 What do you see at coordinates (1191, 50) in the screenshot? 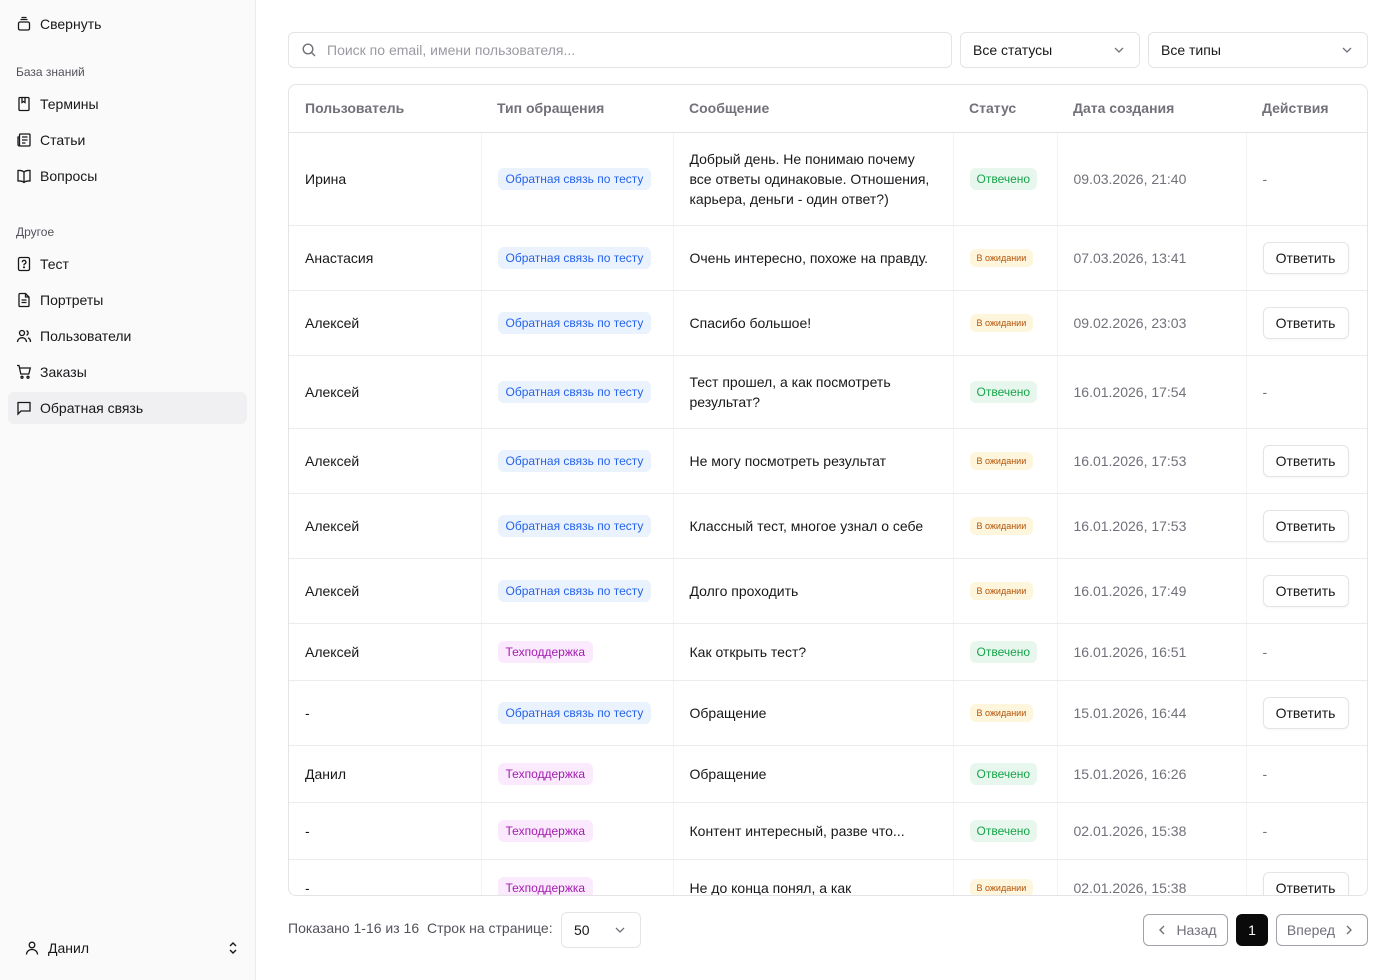
I see `type-filter-value: Все типы` at bounding box center [1191, 50].